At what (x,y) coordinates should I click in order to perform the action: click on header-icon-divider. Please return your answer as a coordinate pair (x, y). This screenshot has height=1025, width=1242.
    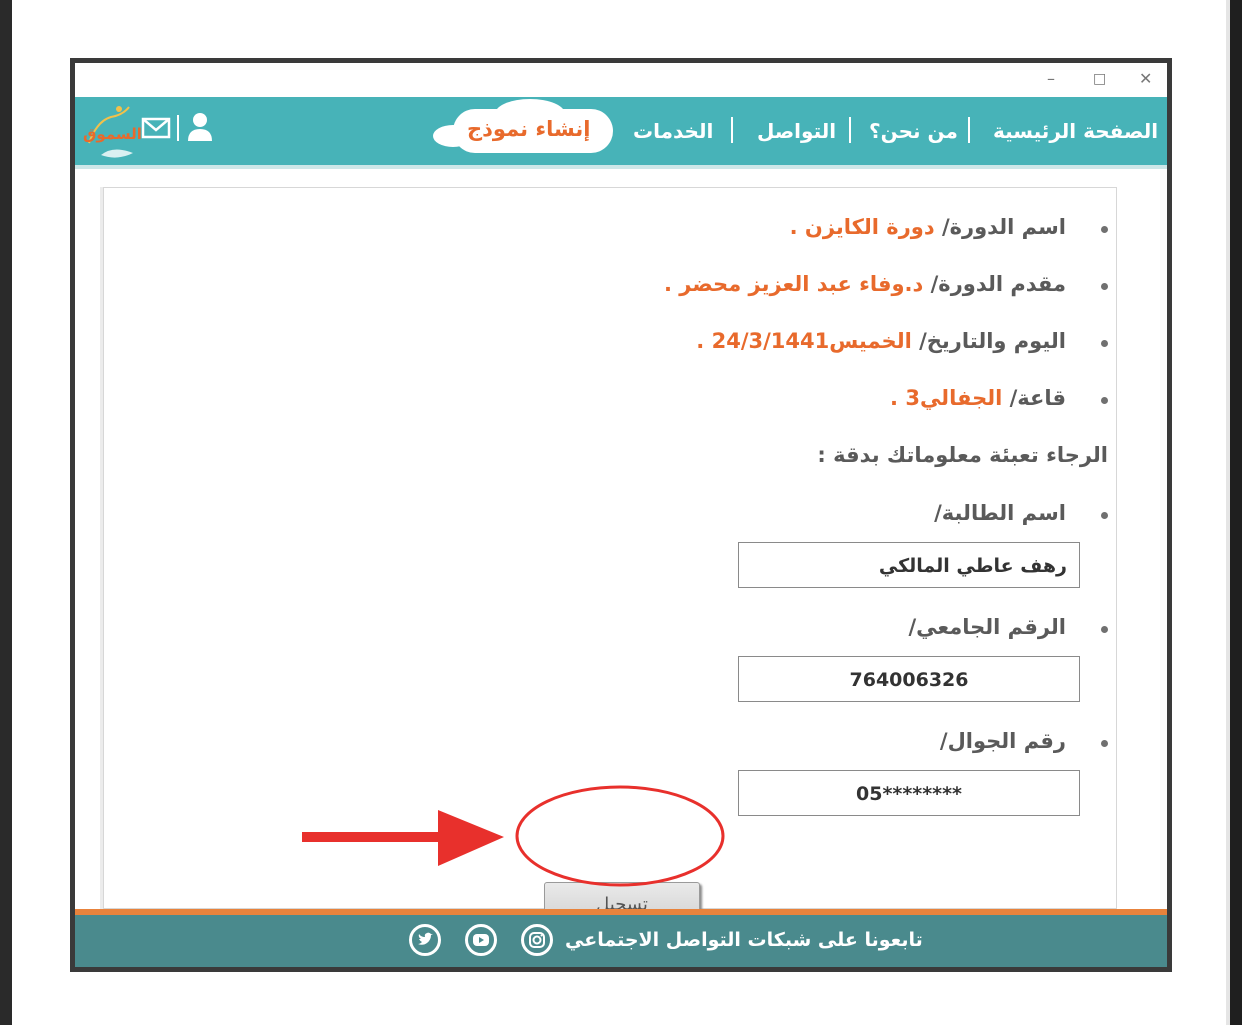
    Looking at the image, I should click on (178, 128).